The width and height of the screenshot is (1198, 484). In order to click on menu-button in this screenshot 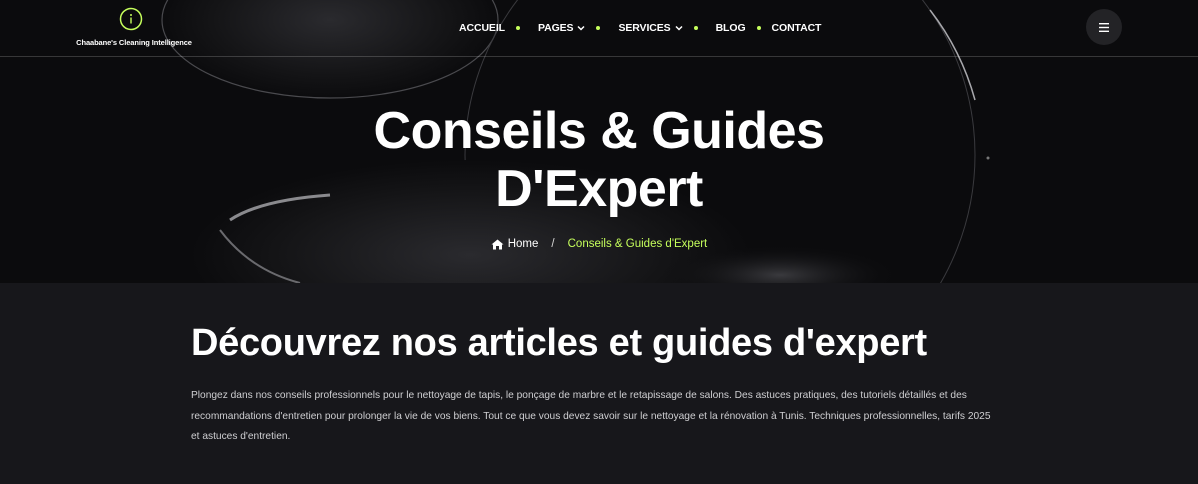, I will do `click(1104, 27)`.